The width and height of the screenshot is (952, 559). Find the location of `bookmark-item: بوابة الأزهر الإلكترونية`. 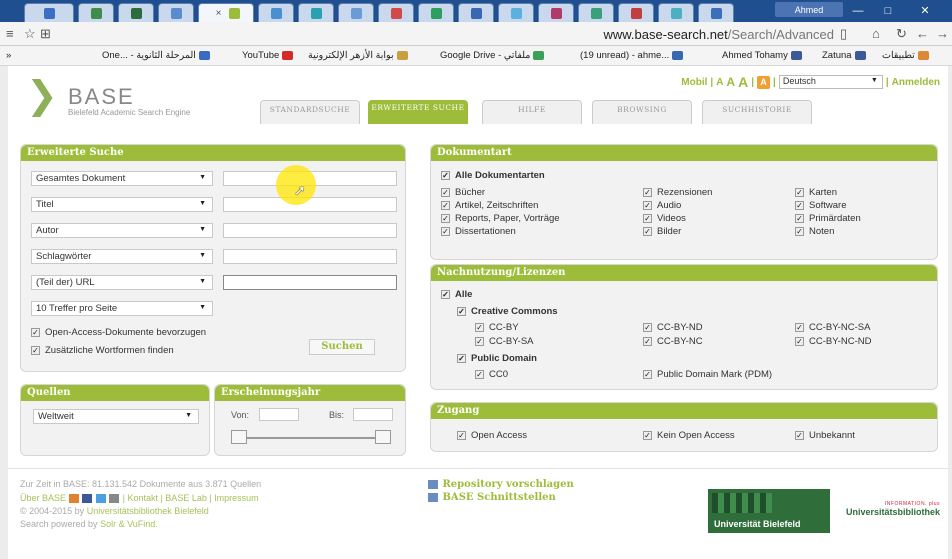

bookmark-item: بوابة الأزهر الإلكترونية is located at coordinates (358, 55).